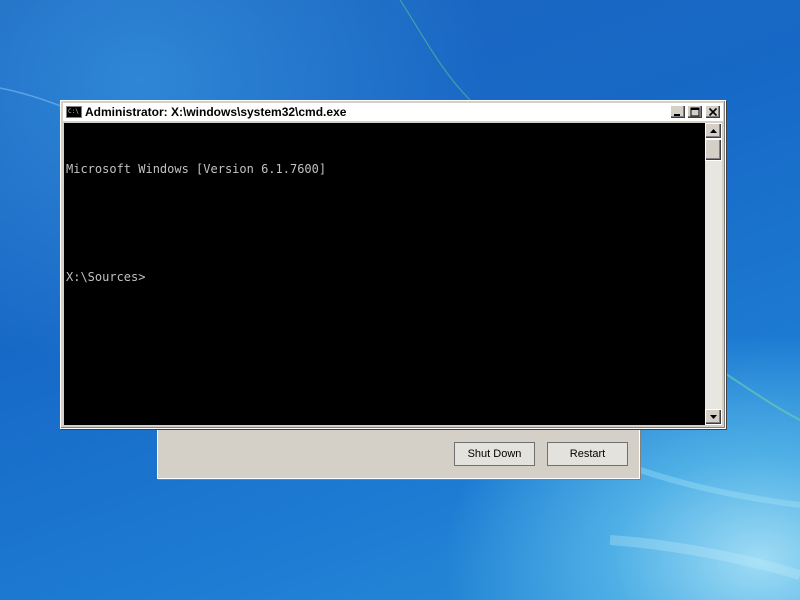 The image size is (800, 600). What do you see at coordinates (587, 454) in the screenshot?
I see `restart-button: Restart` at bounding box center [587, 454].